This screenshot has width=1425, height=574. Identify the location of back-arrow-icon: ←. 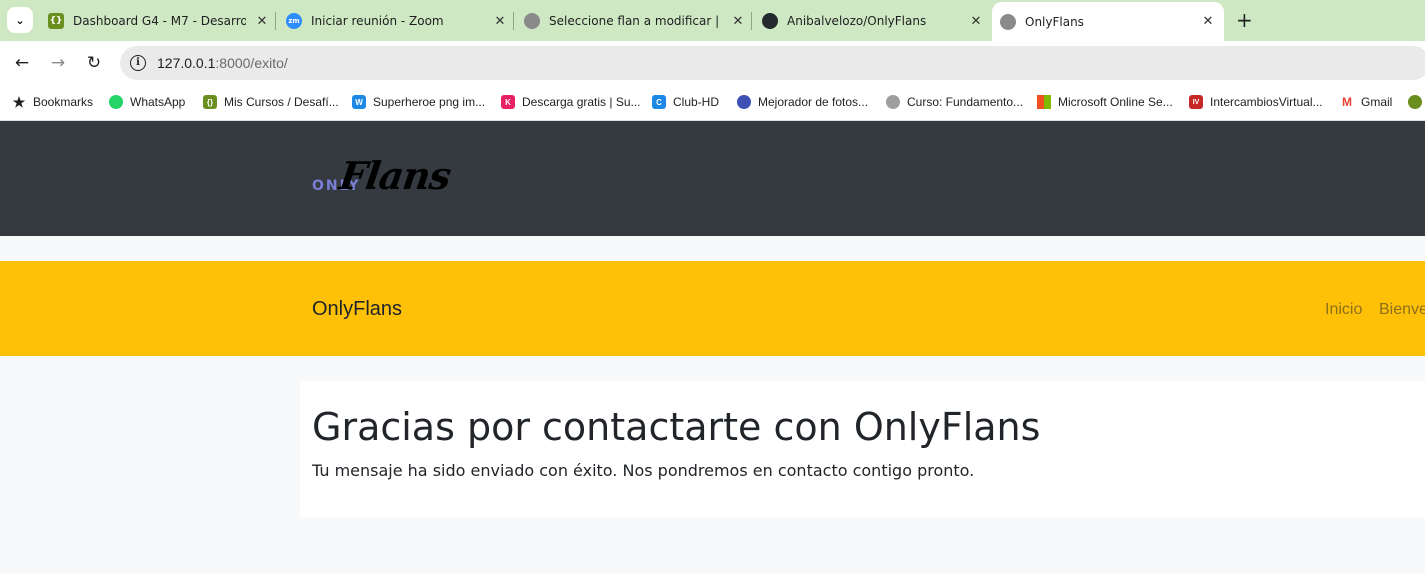
(22, 63).